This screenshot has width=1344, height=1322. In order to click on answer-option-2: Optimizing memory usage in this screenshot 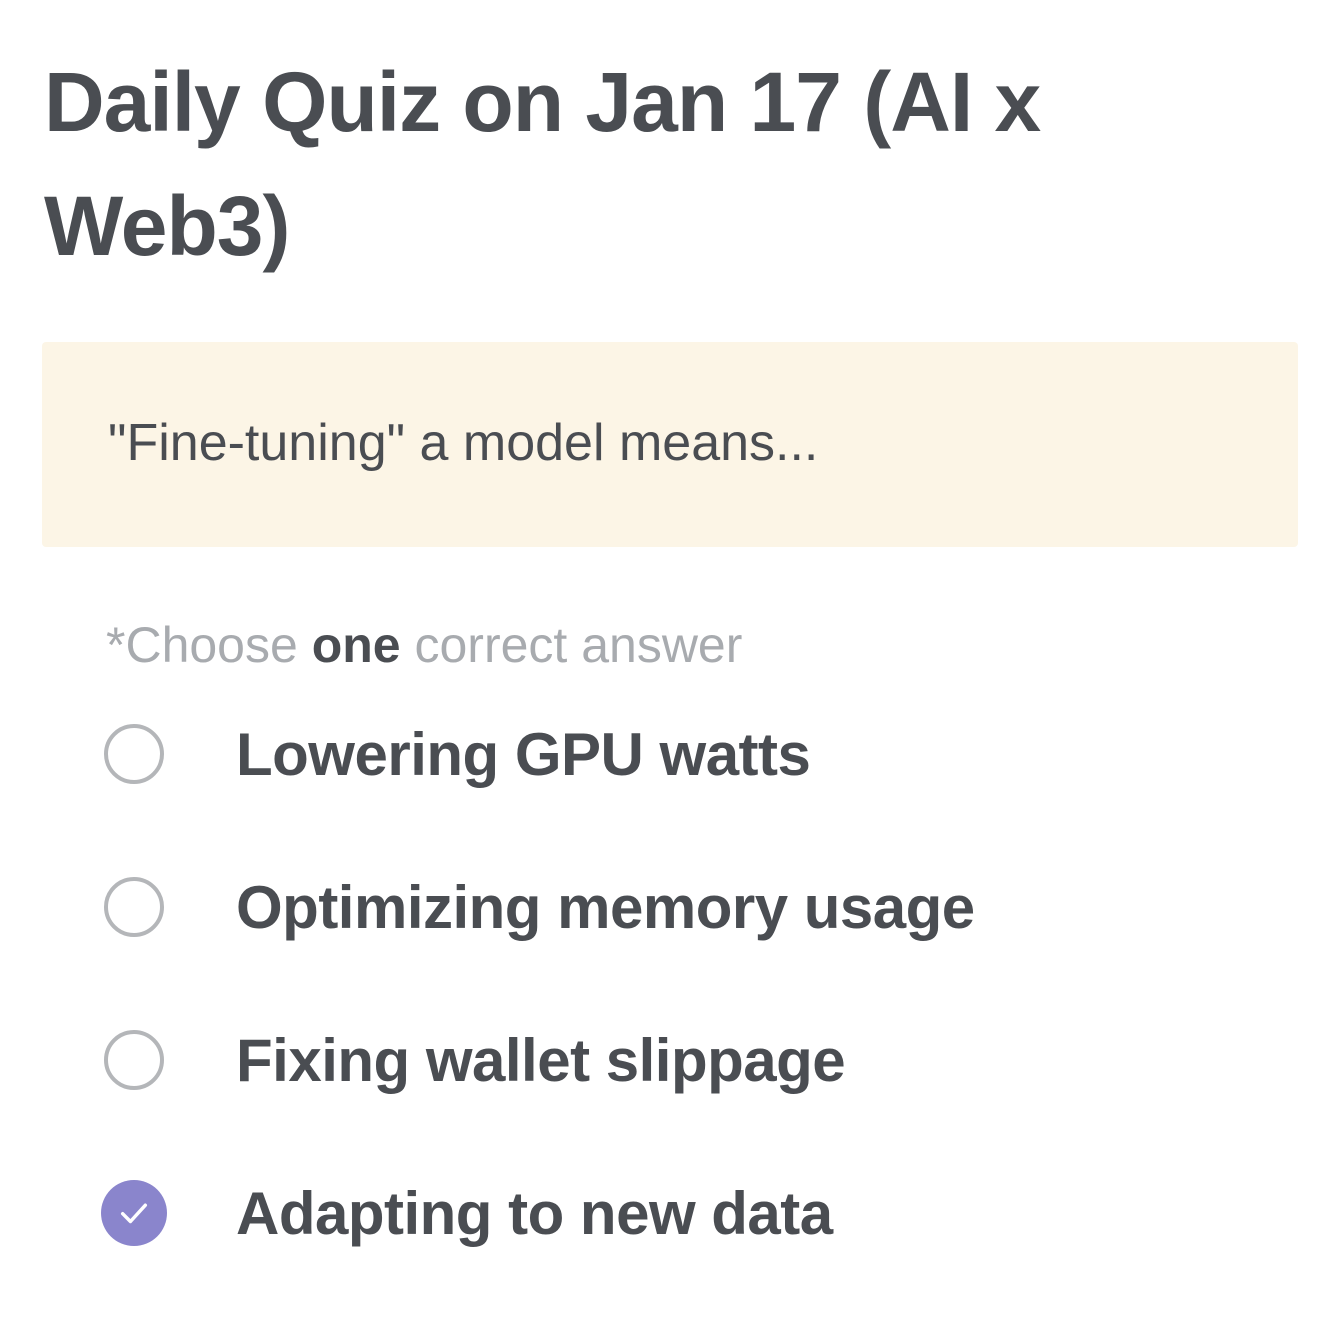, I will do `click(654, 907)`.